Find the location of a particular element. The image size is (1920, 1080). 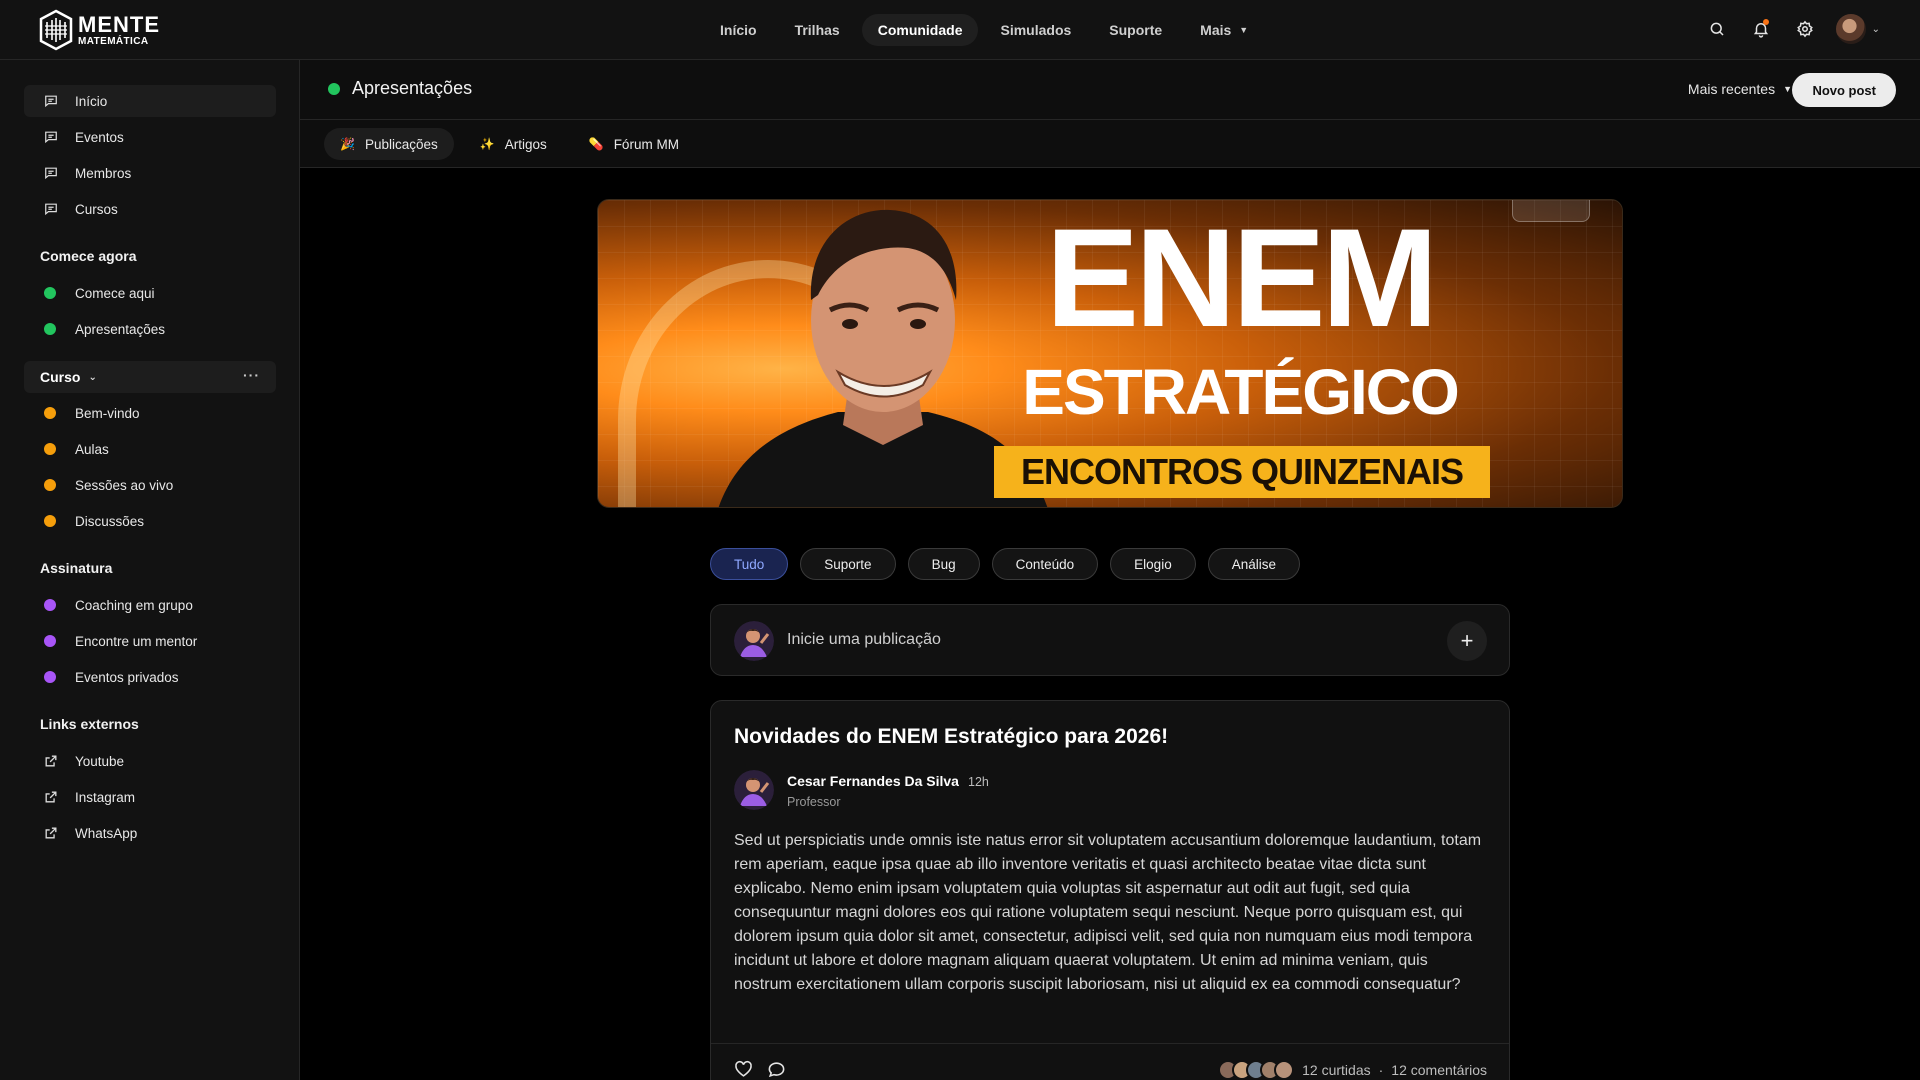

page-title-text: Apresentações is located at coordinates (412, 88).